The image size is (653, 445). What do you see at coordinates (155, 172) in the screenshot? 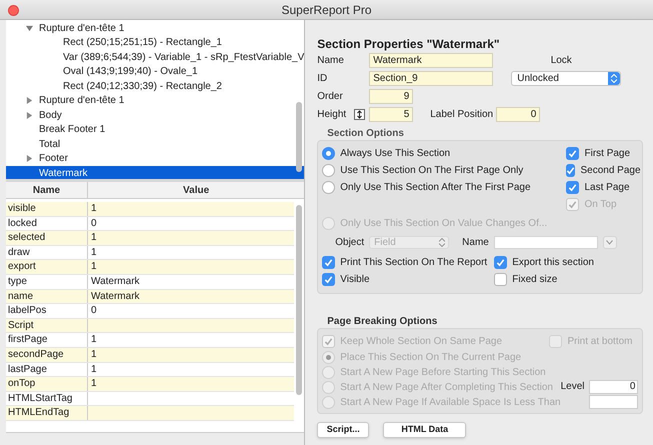
I see `tree-item: Watermark` at bounding box center [155, 172].